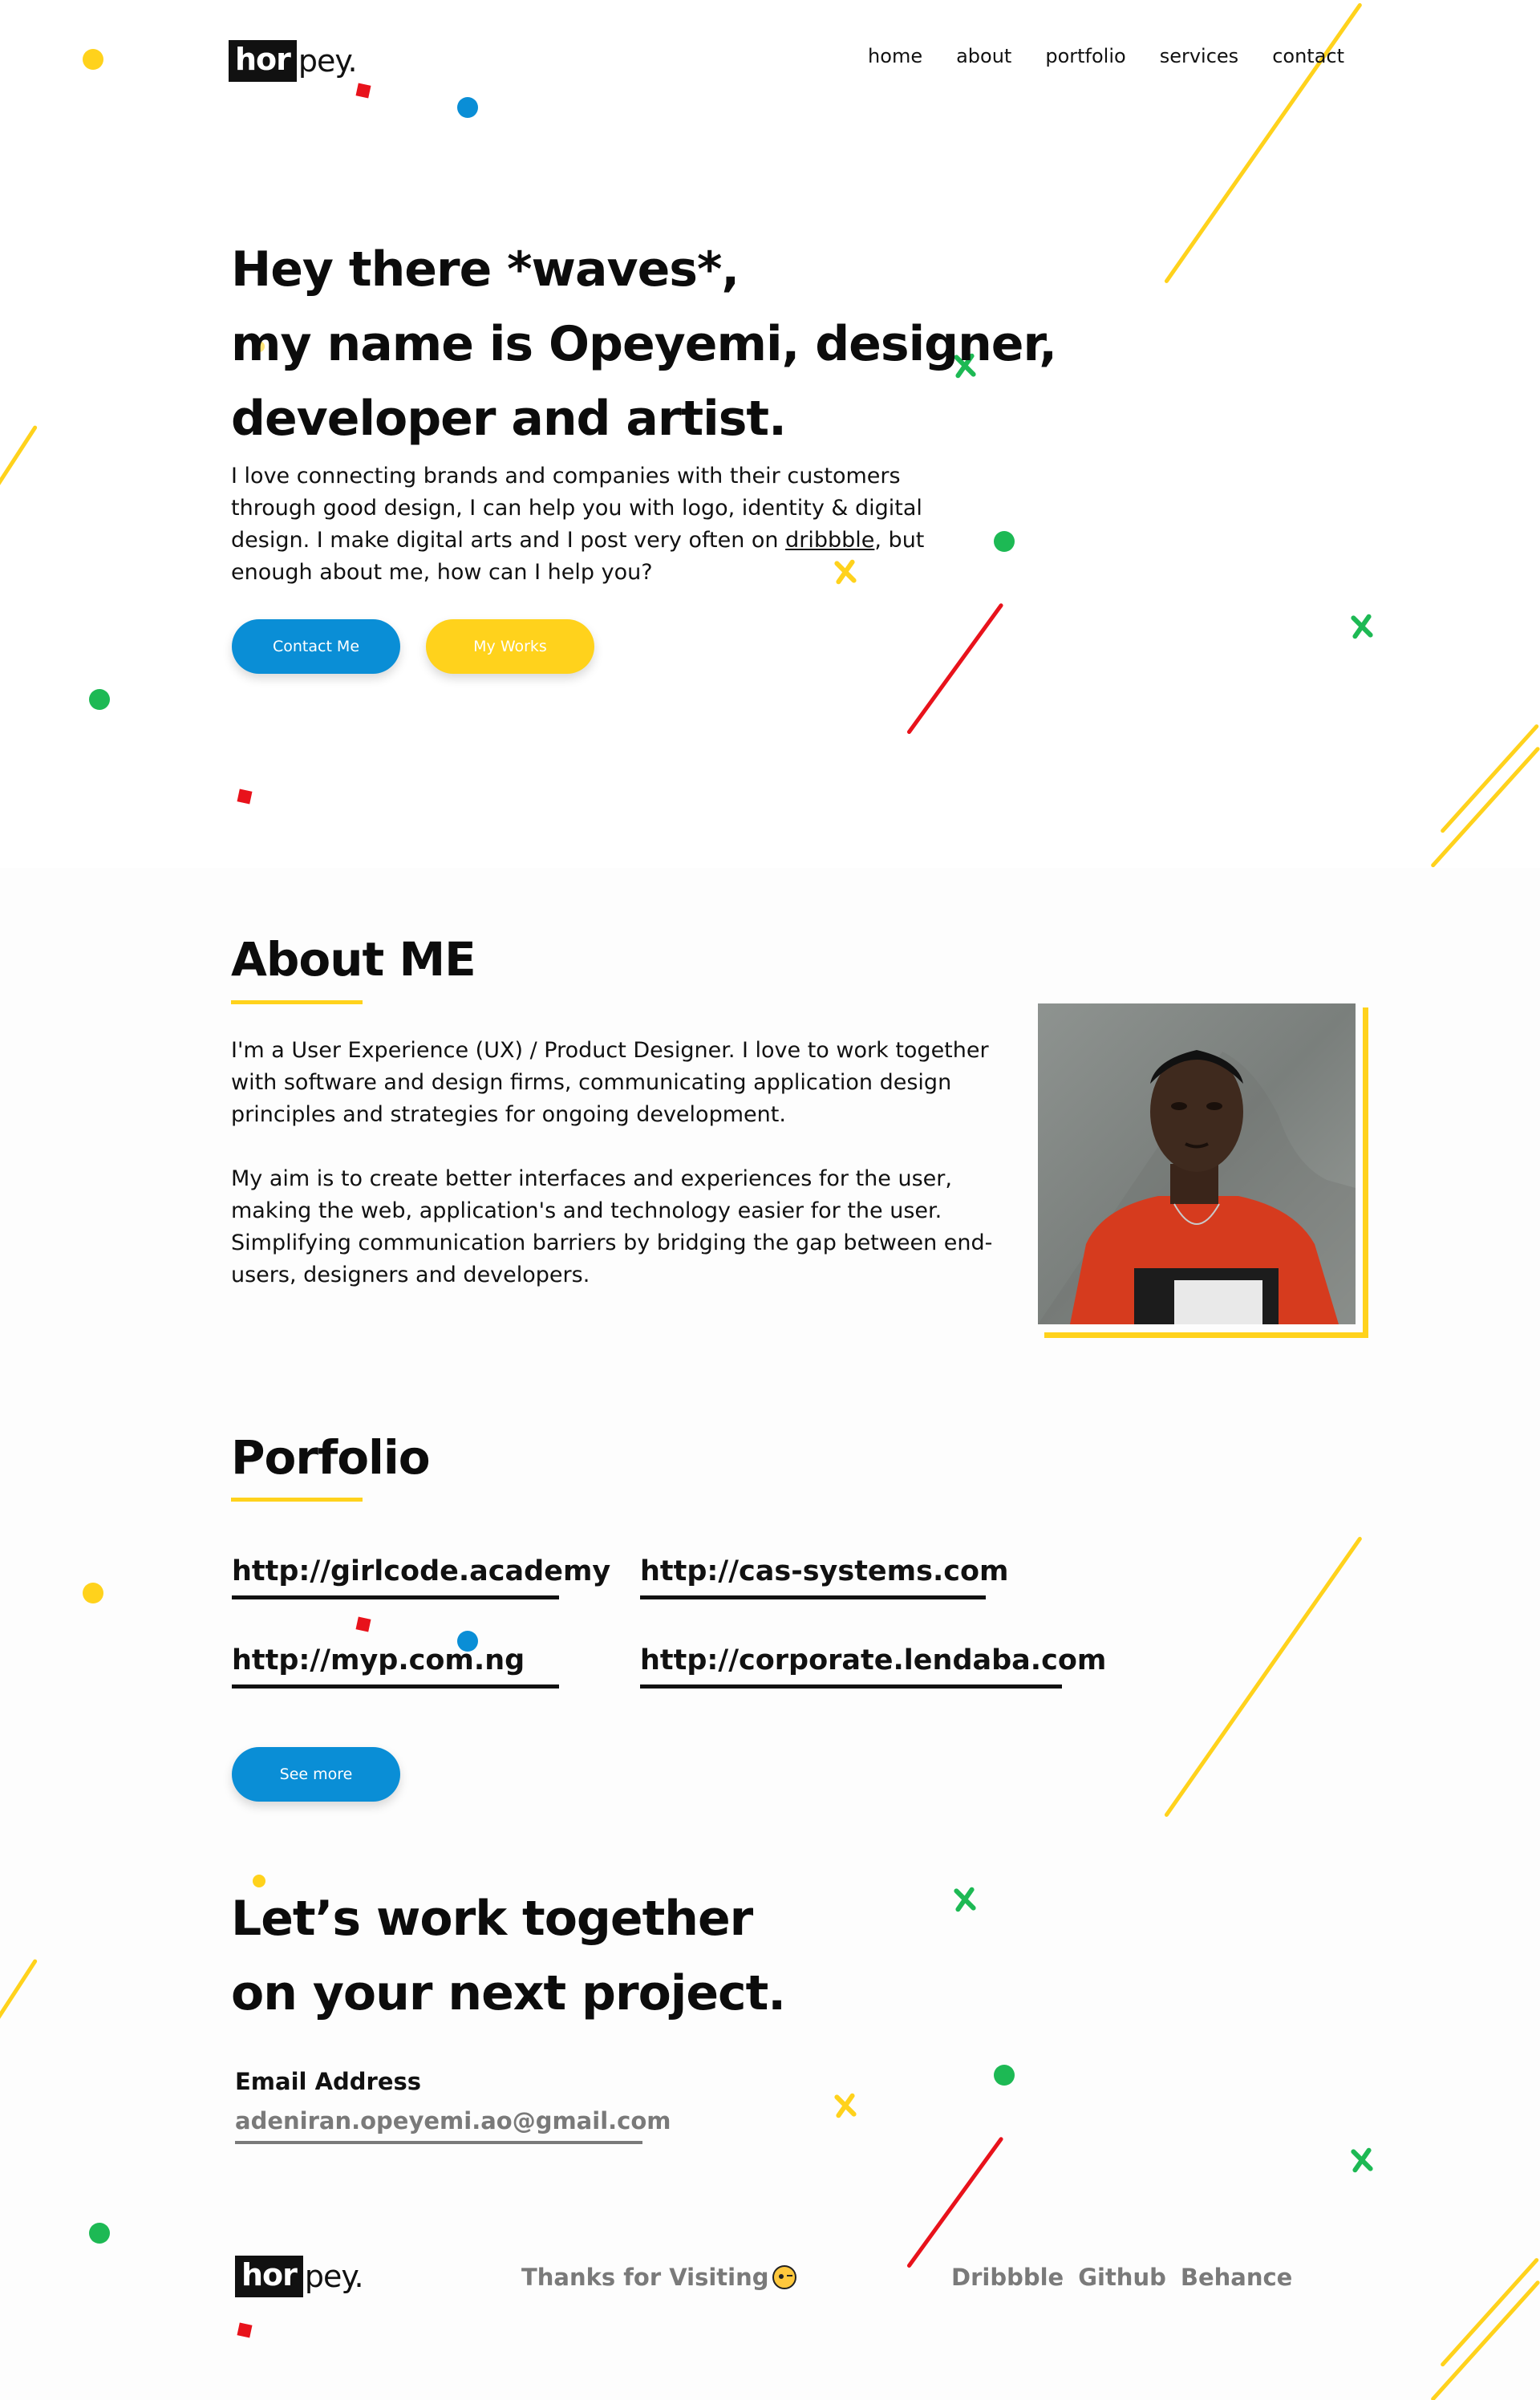 Image resolution: width=1540 pixels, height=2400 pixels. I want to click on nav-item-contact: contact, so click(1308, 56).